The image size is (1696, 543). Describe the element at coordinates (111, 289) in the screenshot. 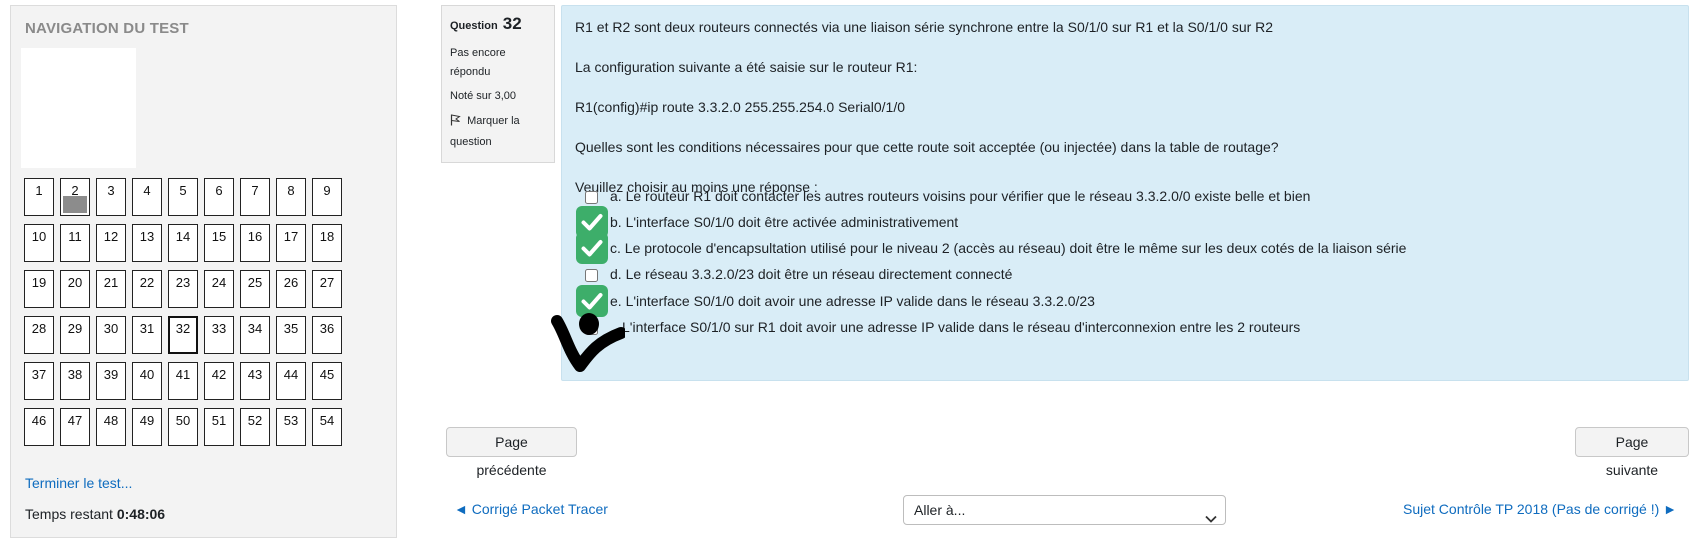

I see `question-nav-button: 21` at that location.